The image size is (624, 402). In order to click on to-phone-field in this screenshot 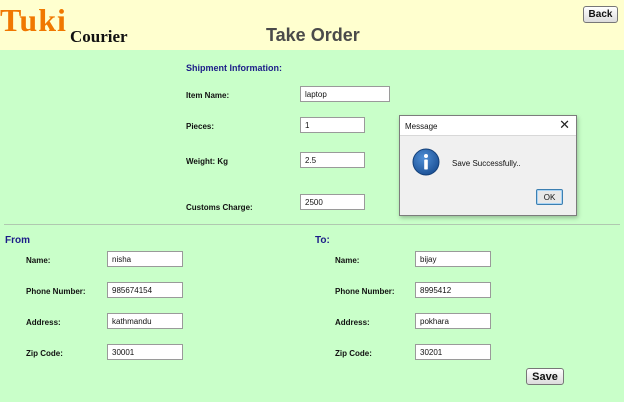, I will do `click(453, 290)`.